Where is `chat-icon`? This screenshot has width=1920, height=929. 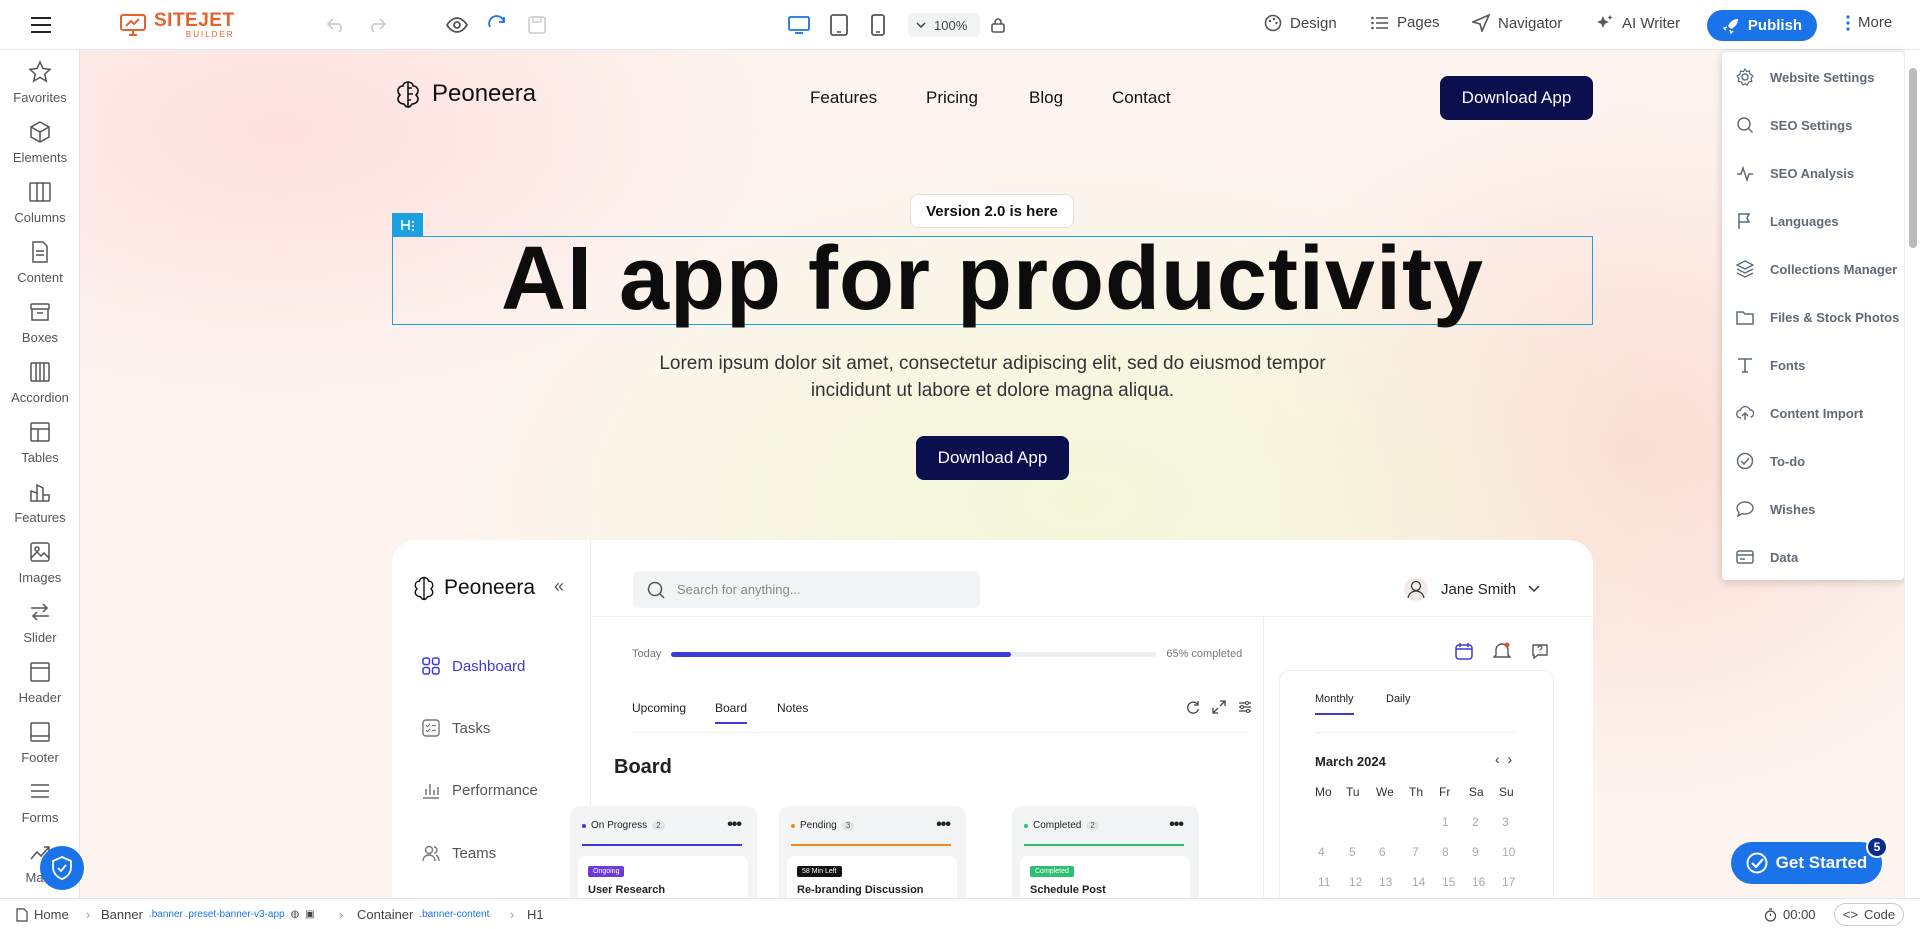
chat-icon is located at coordinates (1745, 509).